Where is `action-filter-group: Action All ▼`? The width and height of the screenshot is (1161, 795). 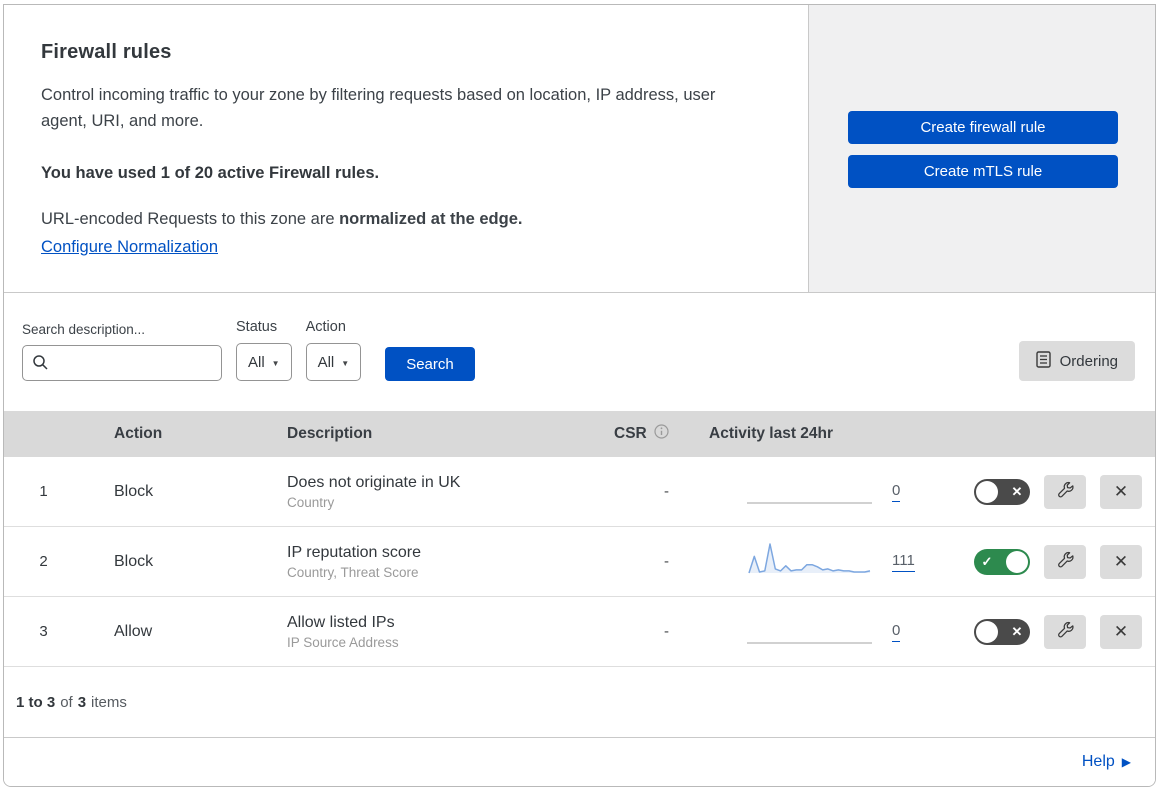 action-filter-group: Action All ▼ is located at coordinates (333, 350).